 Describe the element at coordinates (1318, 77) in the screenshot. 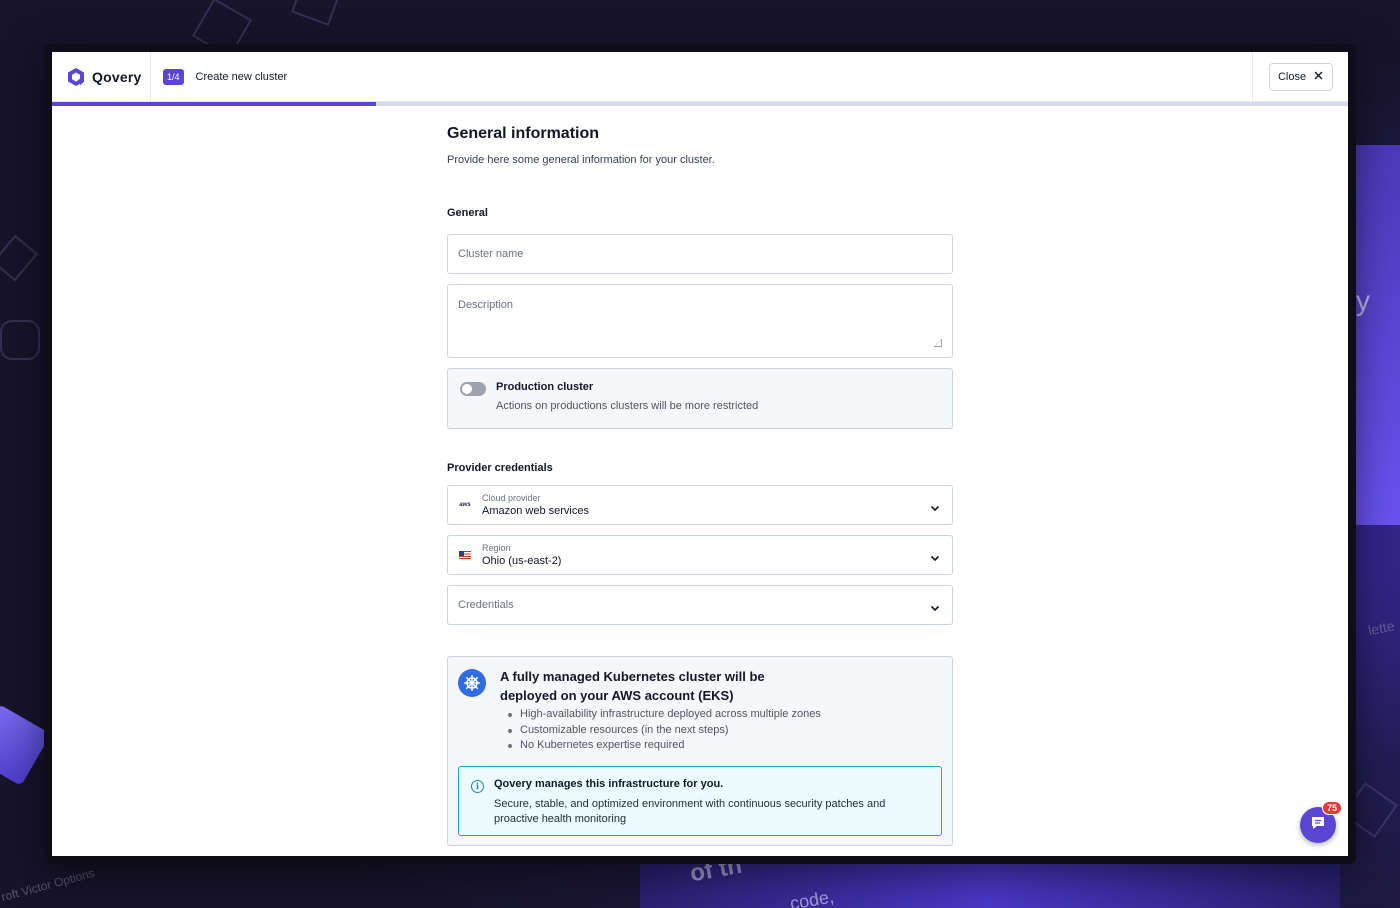

I see `close-icon` at that location.